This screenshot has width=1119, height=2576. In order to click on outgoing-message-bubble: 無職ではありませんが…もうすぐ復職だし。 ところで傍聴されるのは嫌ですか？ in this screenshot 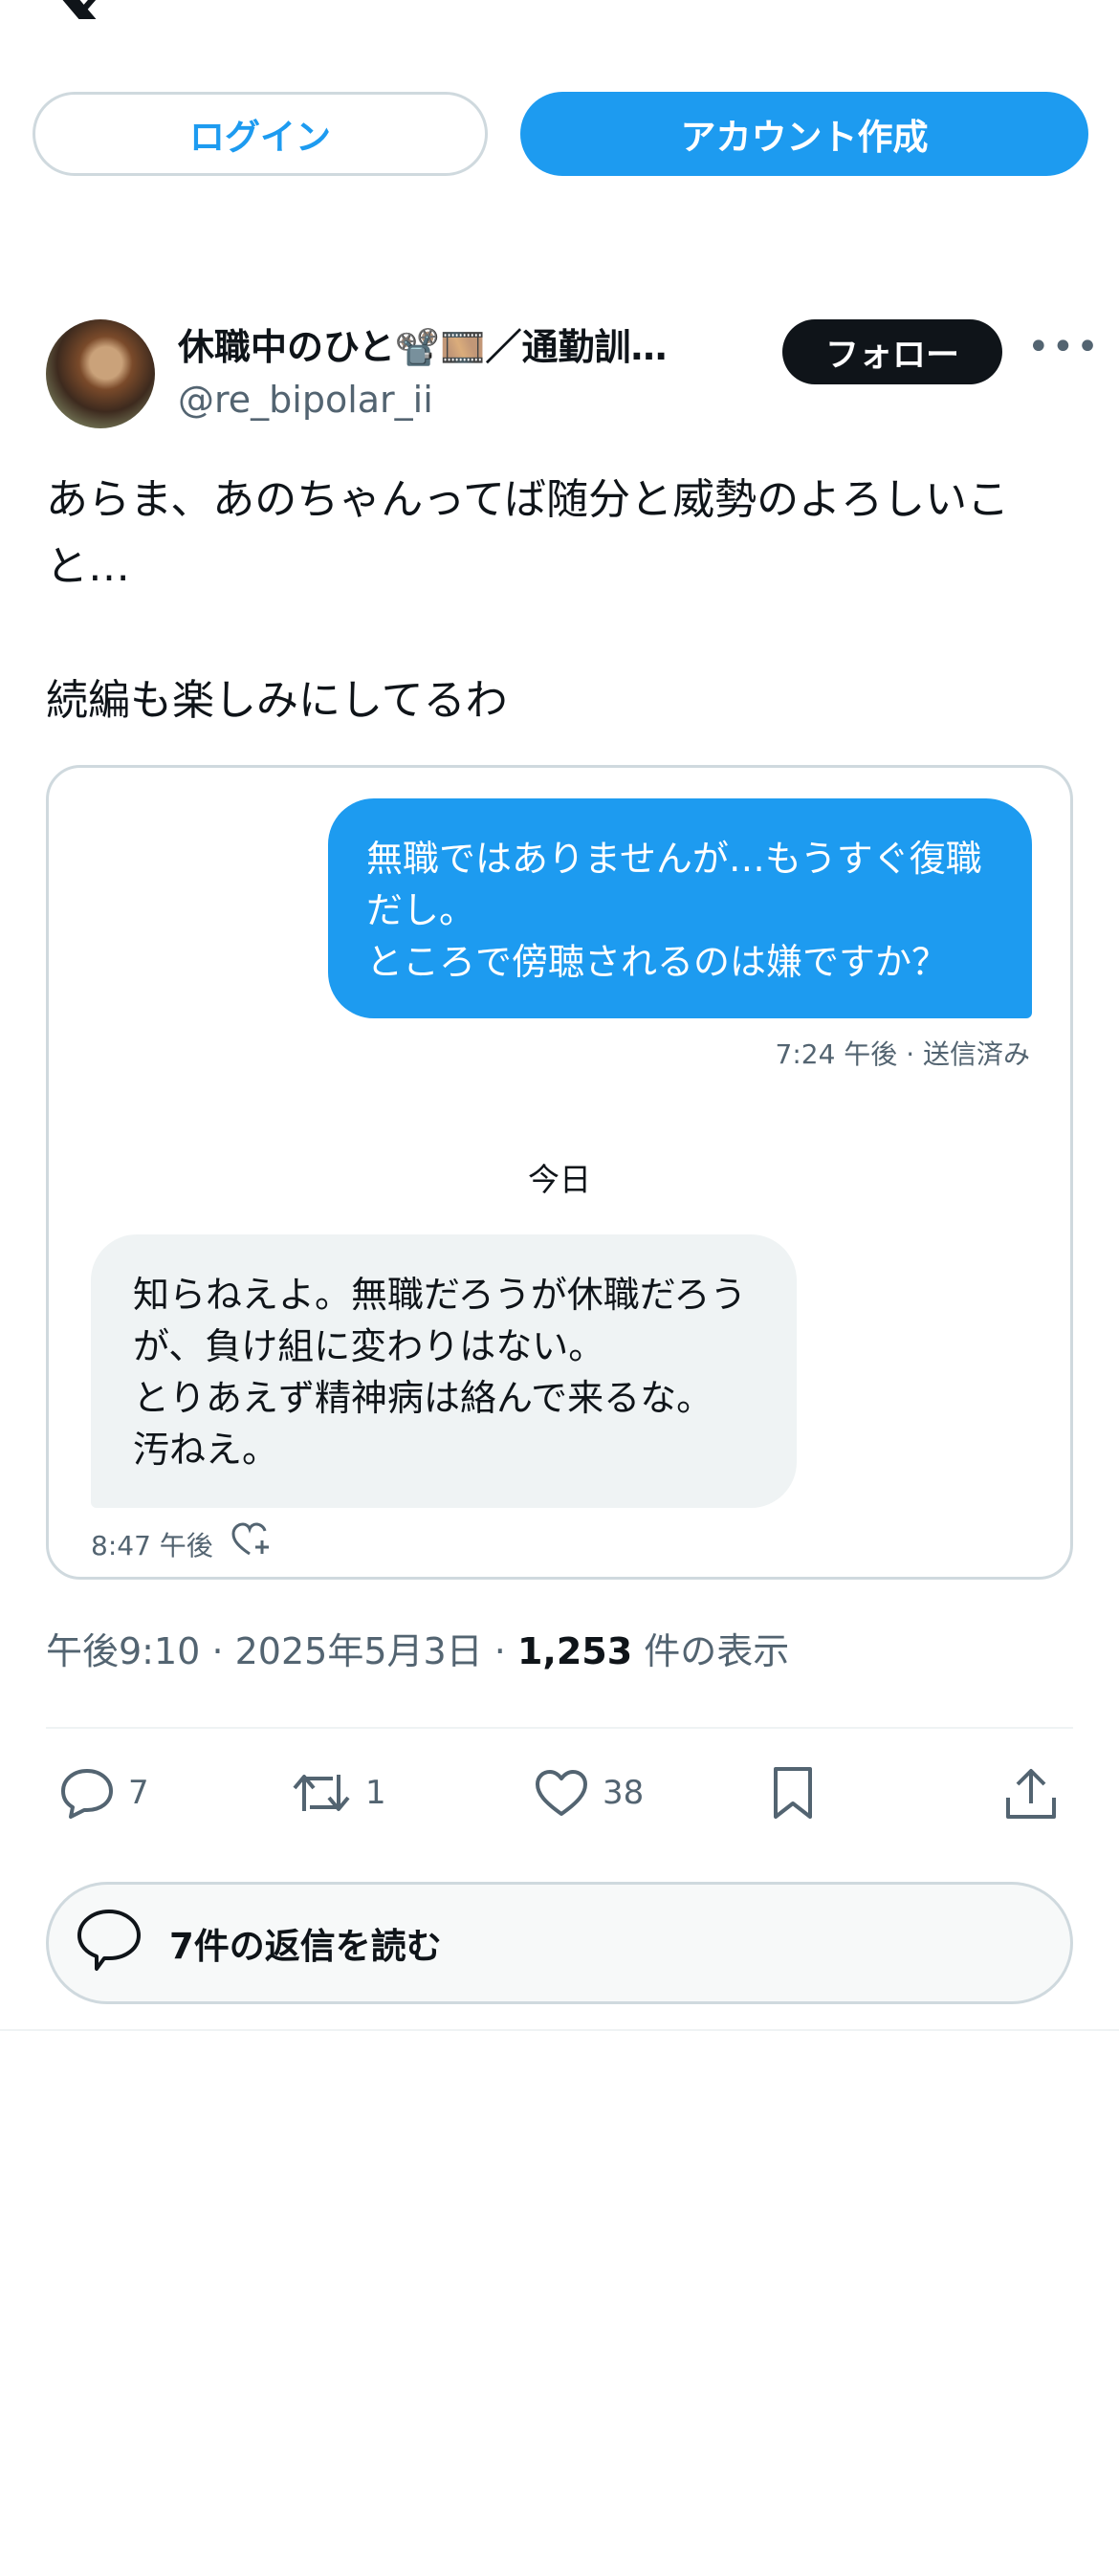, I will do `click(680, 908)`.